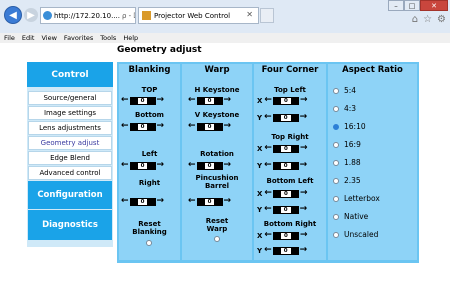 This screenshot has height=296, width=450. Describe the element at coordinates (142, 100) in the screenshot. I see `blanking-top-value: 0` at that location.